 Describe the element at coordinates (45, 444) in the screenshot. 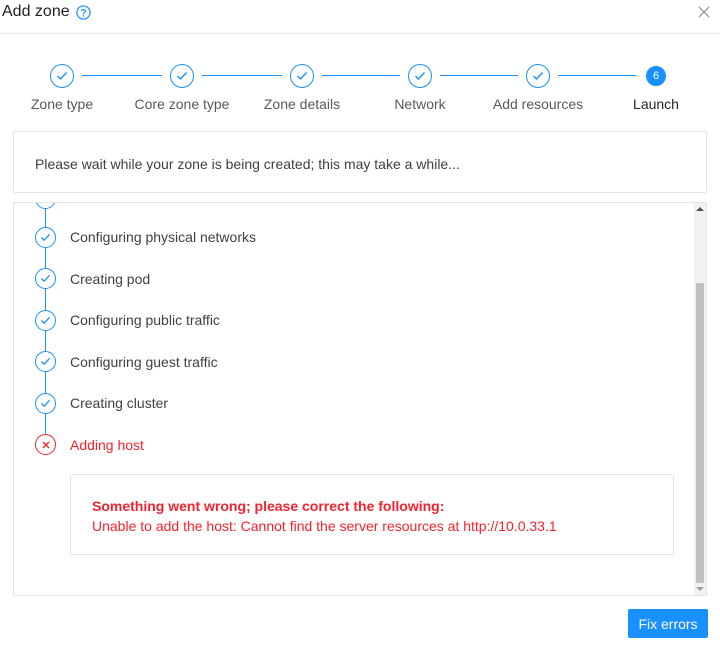

I see `error-circle-icon` at that location.